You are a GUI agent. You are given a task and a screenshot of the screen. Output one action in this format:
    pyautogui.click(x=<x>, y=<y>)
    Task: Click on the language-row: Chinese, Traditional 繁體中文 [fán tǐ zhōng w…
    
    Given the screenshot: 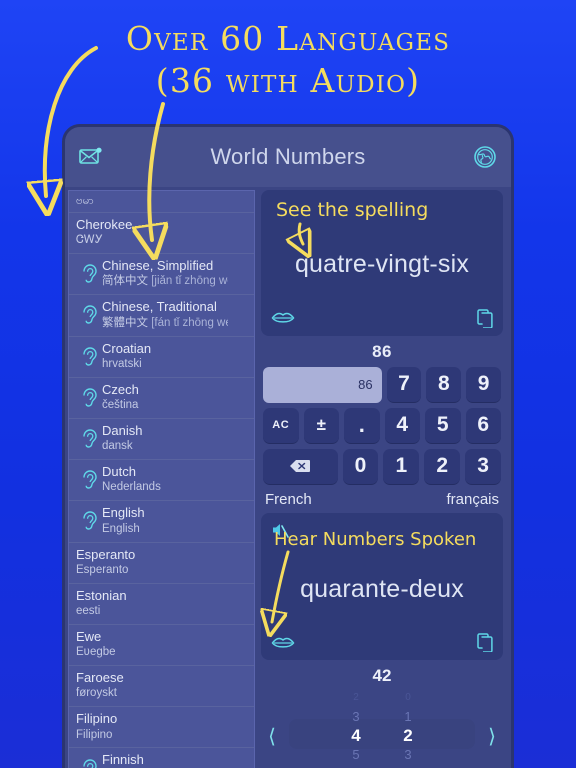 What is the action you would take?
    pyautogui.click(x=161, y=316)
    